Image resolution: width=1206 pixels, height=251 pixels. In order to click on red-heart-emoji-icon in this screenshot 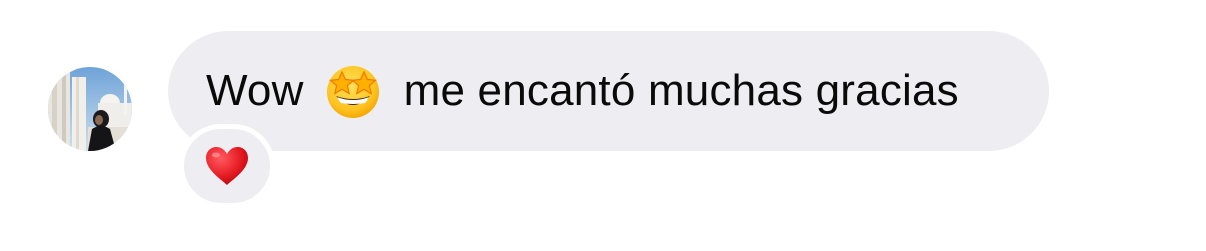, I will do `click(227, 166)`.